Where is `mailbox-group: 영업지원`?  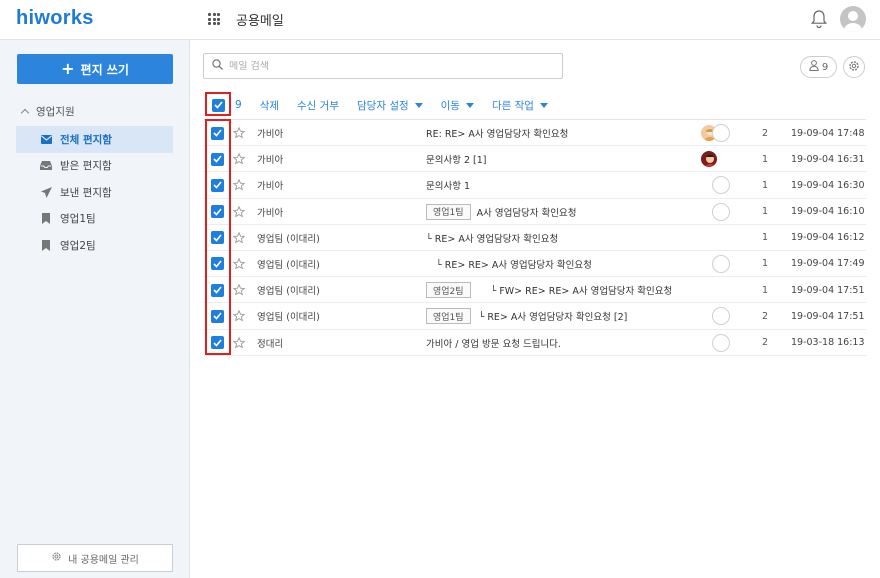
mailbox-group: 영업지원 is located at coordinates (47, 111).